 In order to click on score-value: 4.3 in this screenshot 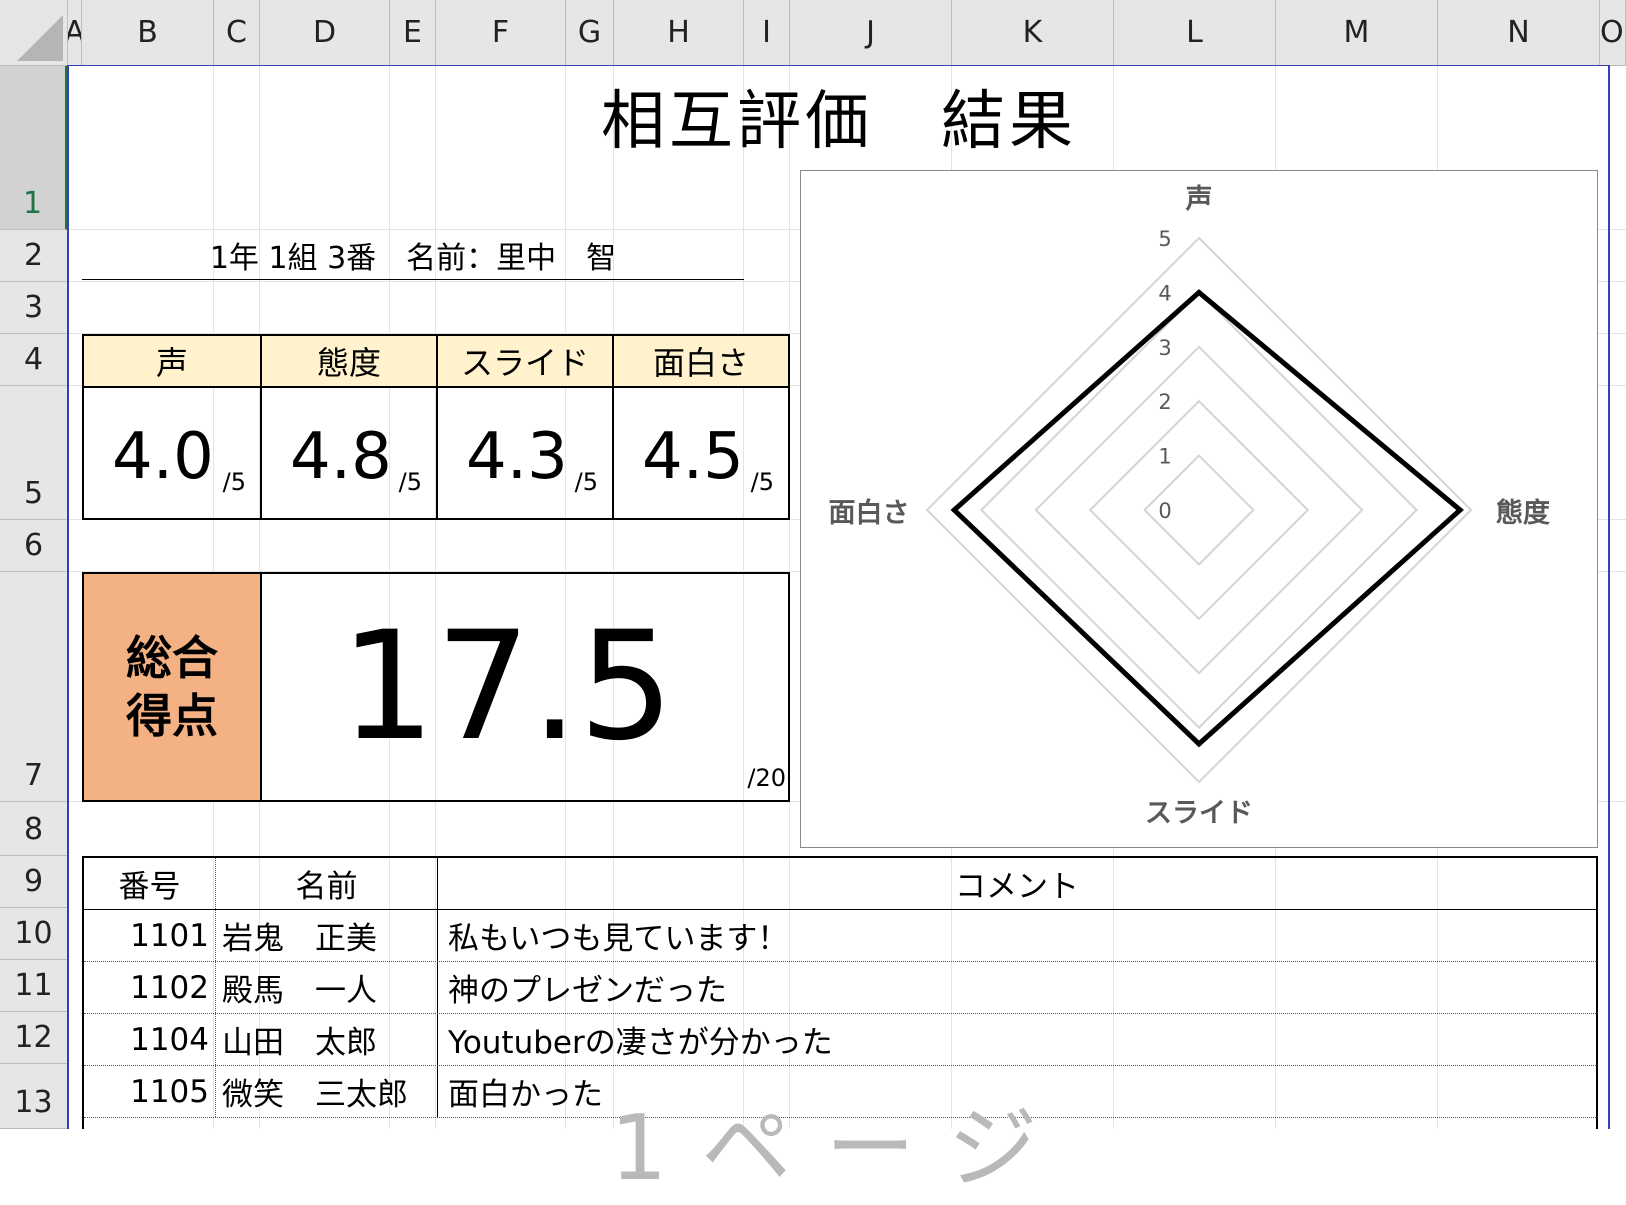, I will do `click(517, 457)`.